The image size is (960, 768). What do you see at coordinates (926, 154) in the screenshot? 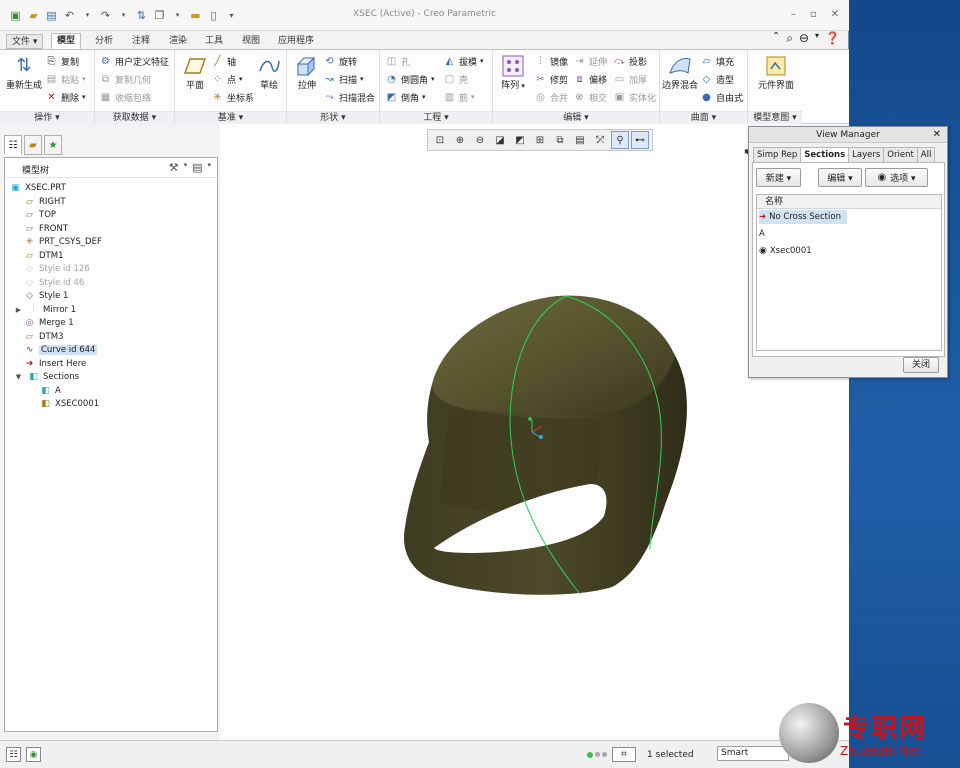
I see `tab-all: All` at bounding box center [926, 154].